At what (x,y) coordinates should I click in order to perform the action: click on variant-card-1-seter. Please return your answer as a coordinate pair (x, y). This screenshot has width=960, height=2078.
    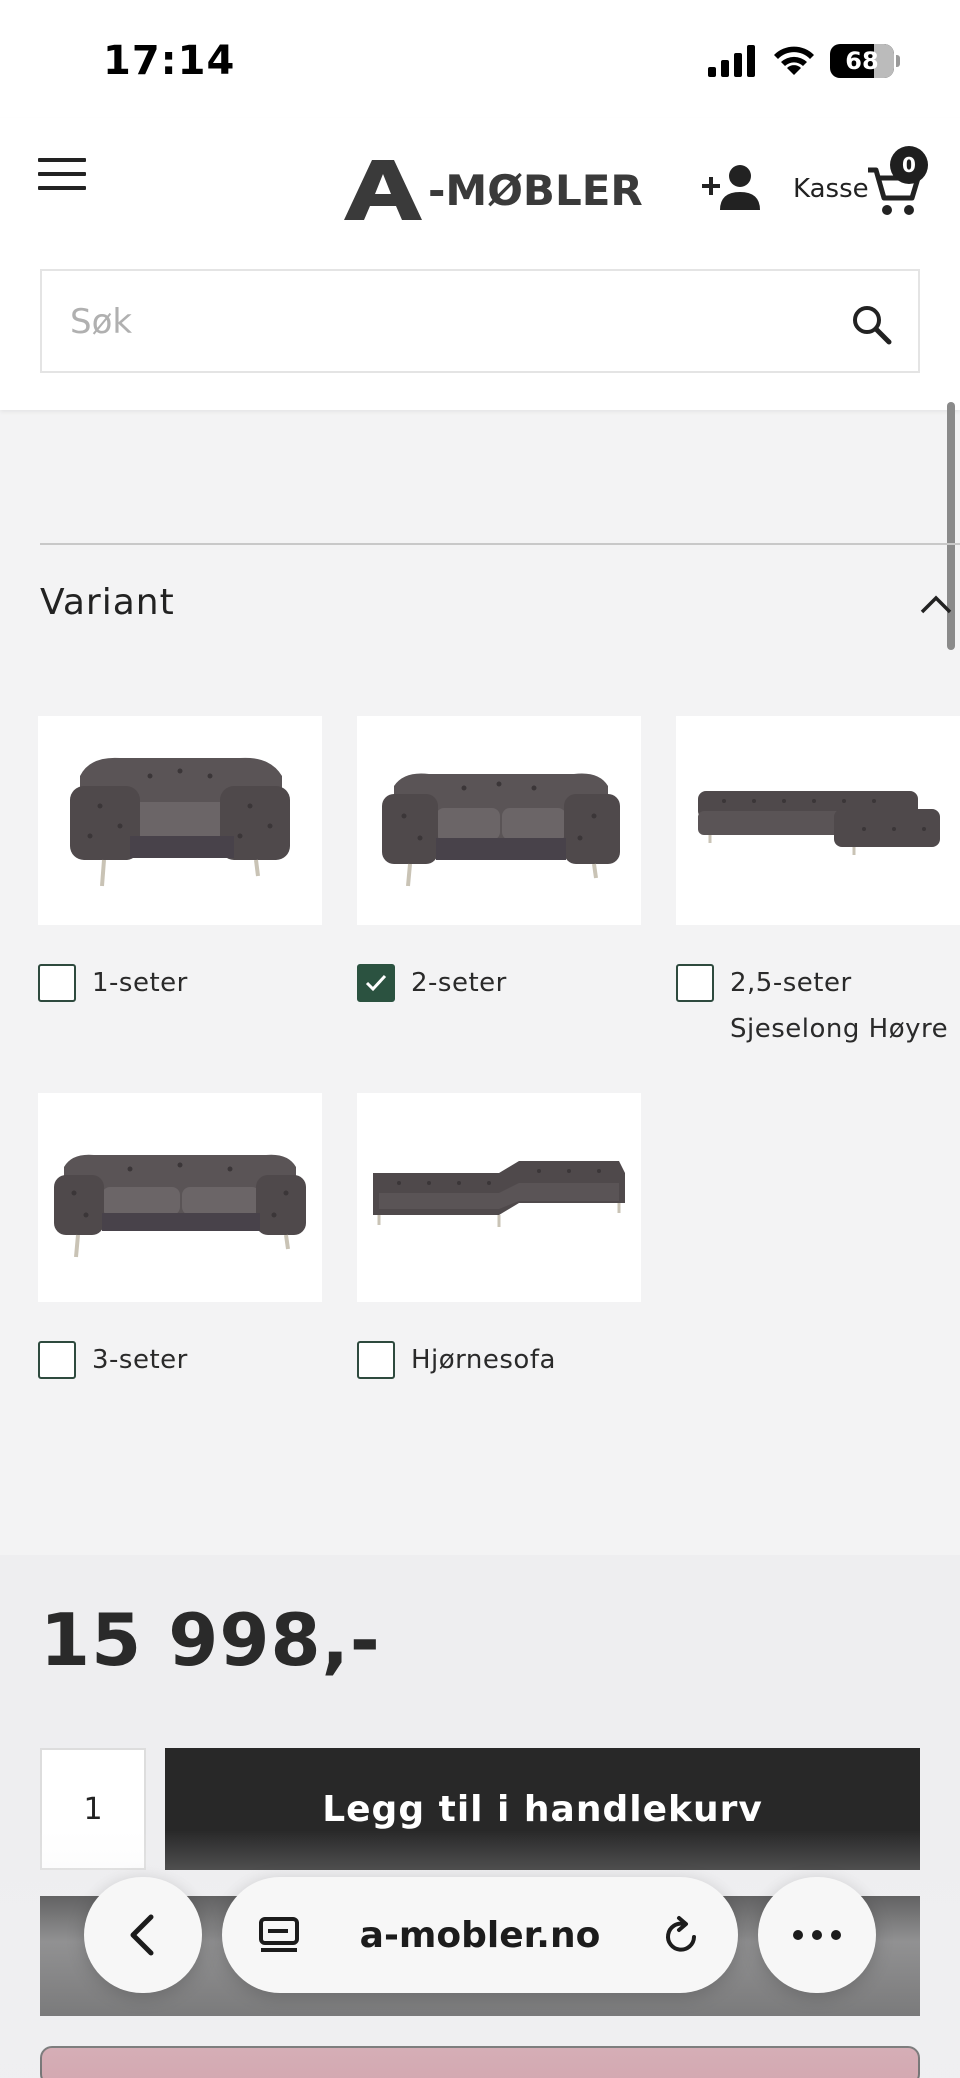
    Looking at the image, I should click on (180, 820).